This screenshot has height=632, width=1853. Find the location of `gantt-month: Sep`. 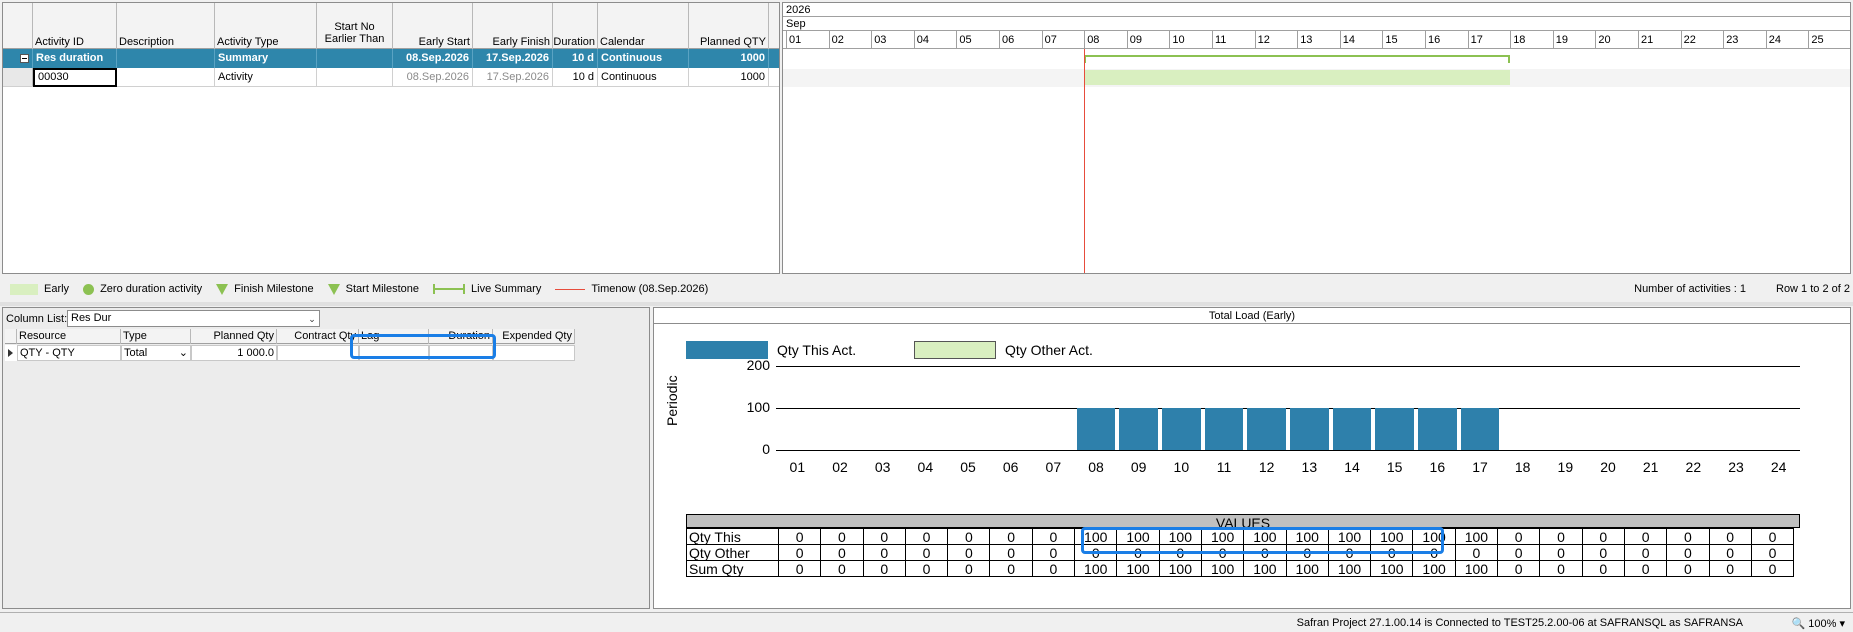

gantt-month: Sep is located at coordinates (1316, 24).